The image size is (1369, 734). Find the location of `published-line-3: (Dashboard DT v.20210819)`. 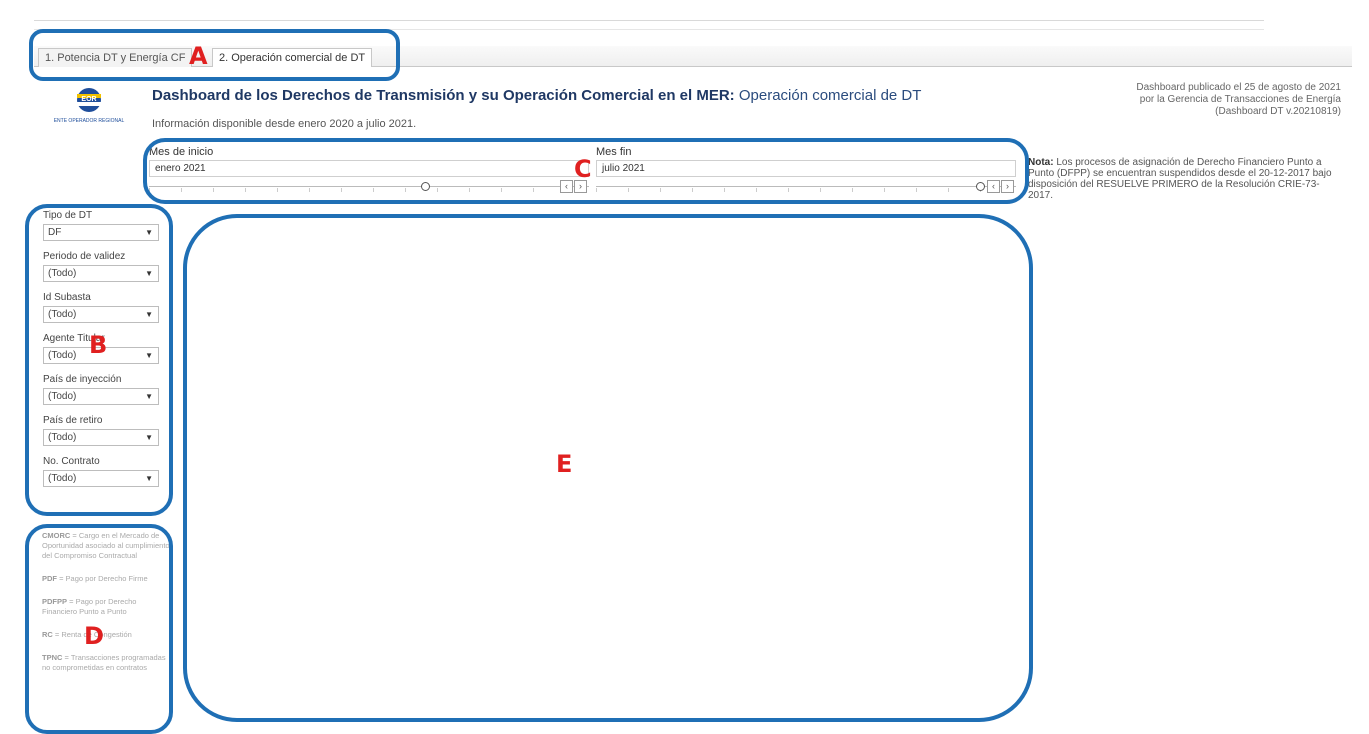

published-line-3: (Dashboard DT v.20210819) is located at coordinates (1278, 111).